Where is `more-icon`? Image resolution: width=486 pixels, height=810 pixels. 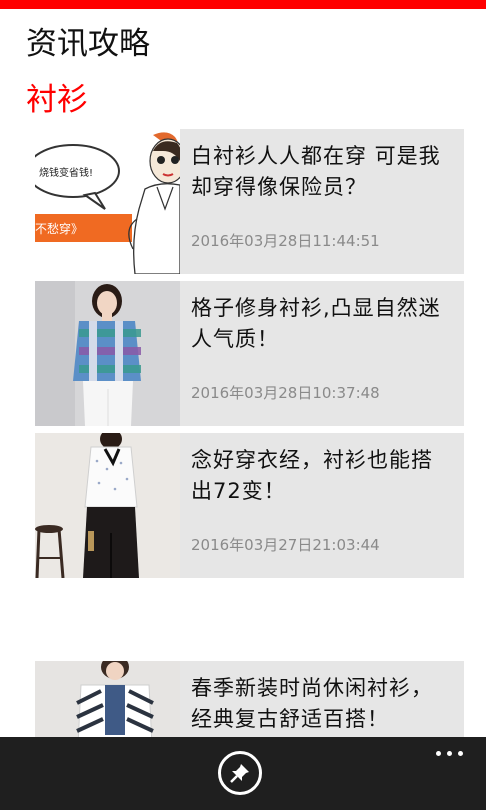 more-icon is located at coordinates (438, 753).